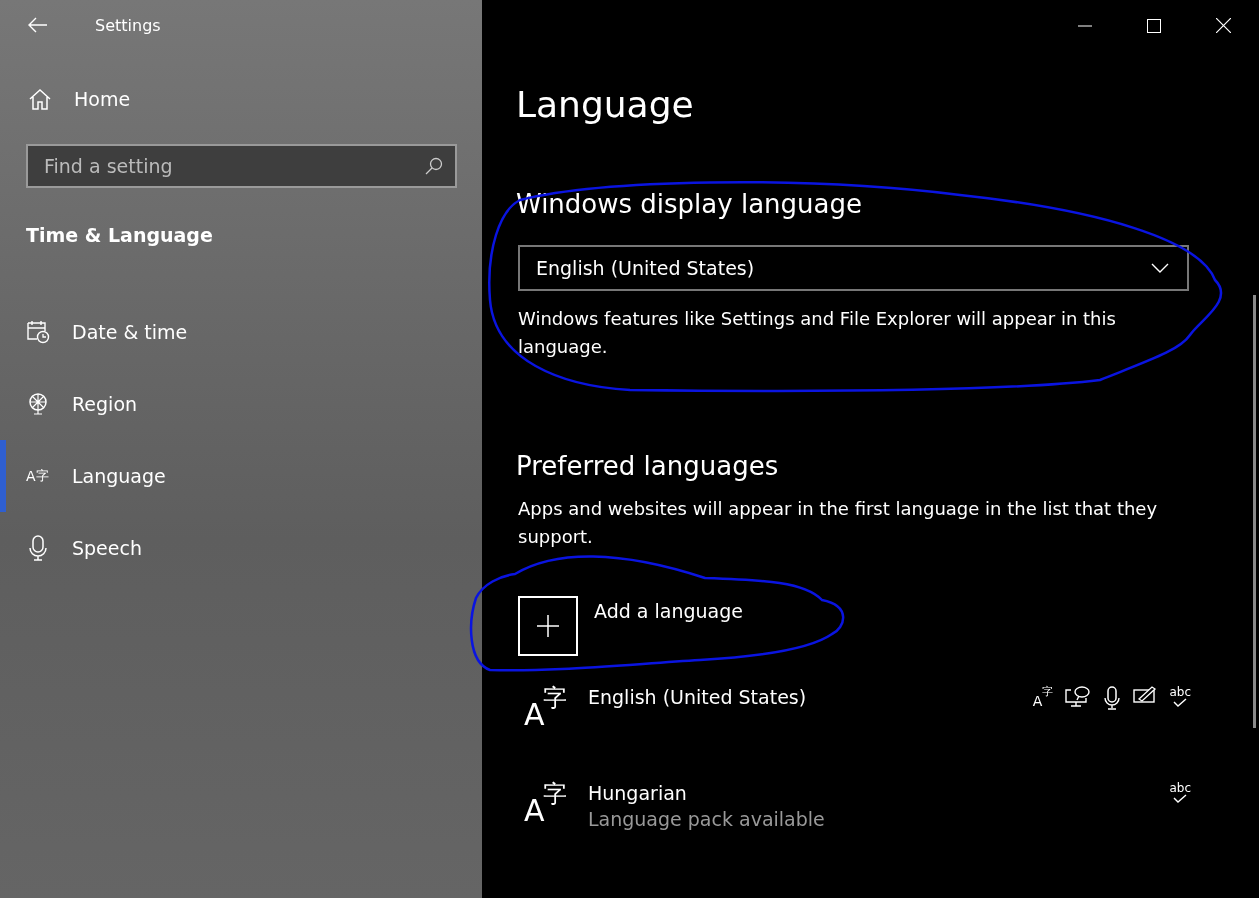 The height and width of the screenshot is (898, 1259). What do you see at coordinates (241, 476) in the screenshot?
I see `nav-item: A字 Language` at bounding box center [241, 476].